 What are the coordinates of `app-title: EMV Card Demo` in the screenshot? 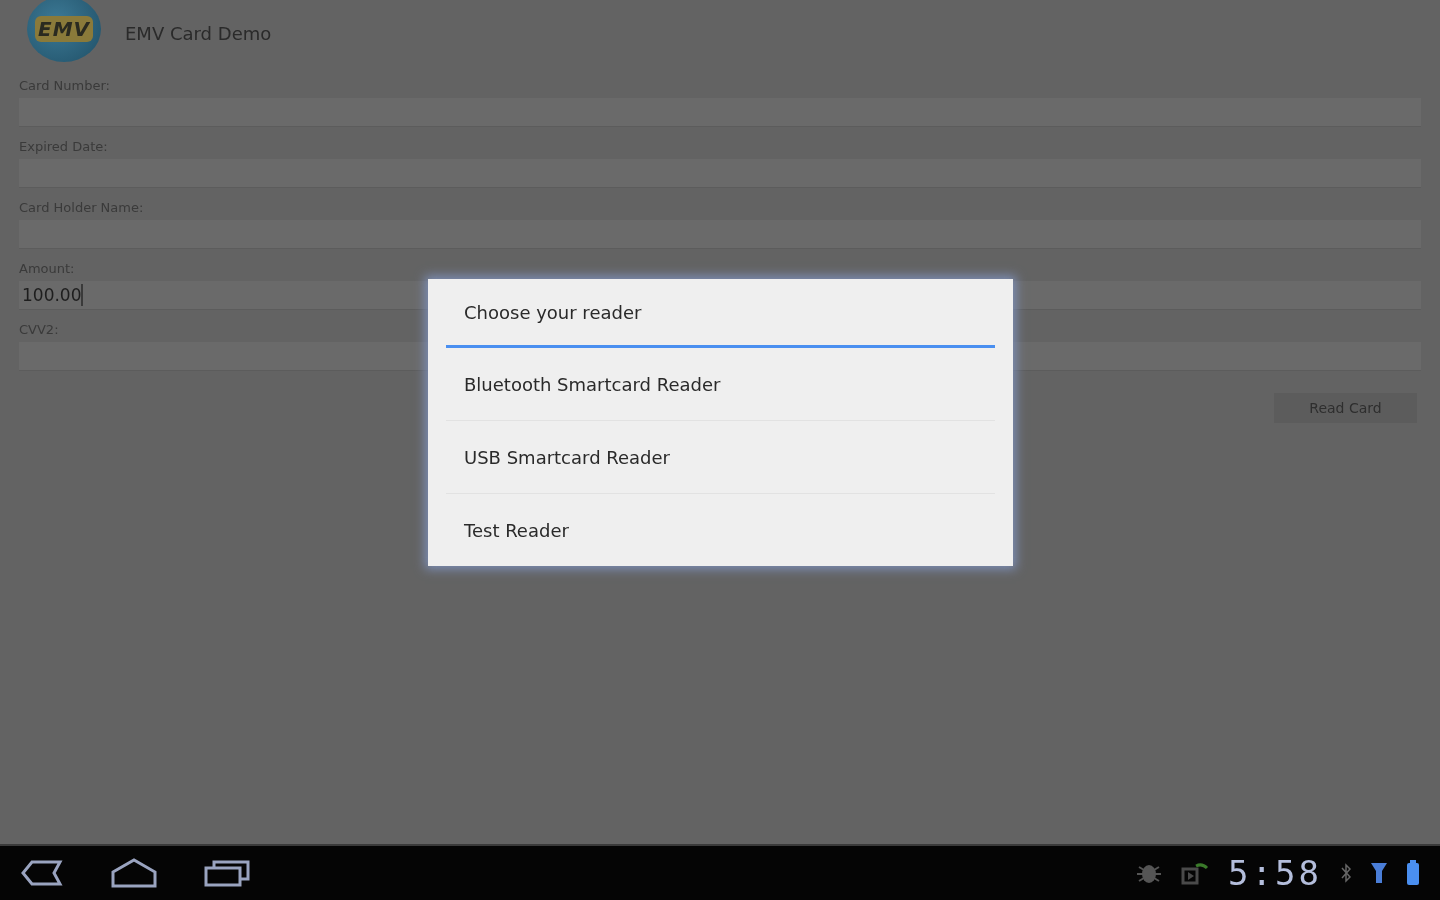 It's located at (198, 33).